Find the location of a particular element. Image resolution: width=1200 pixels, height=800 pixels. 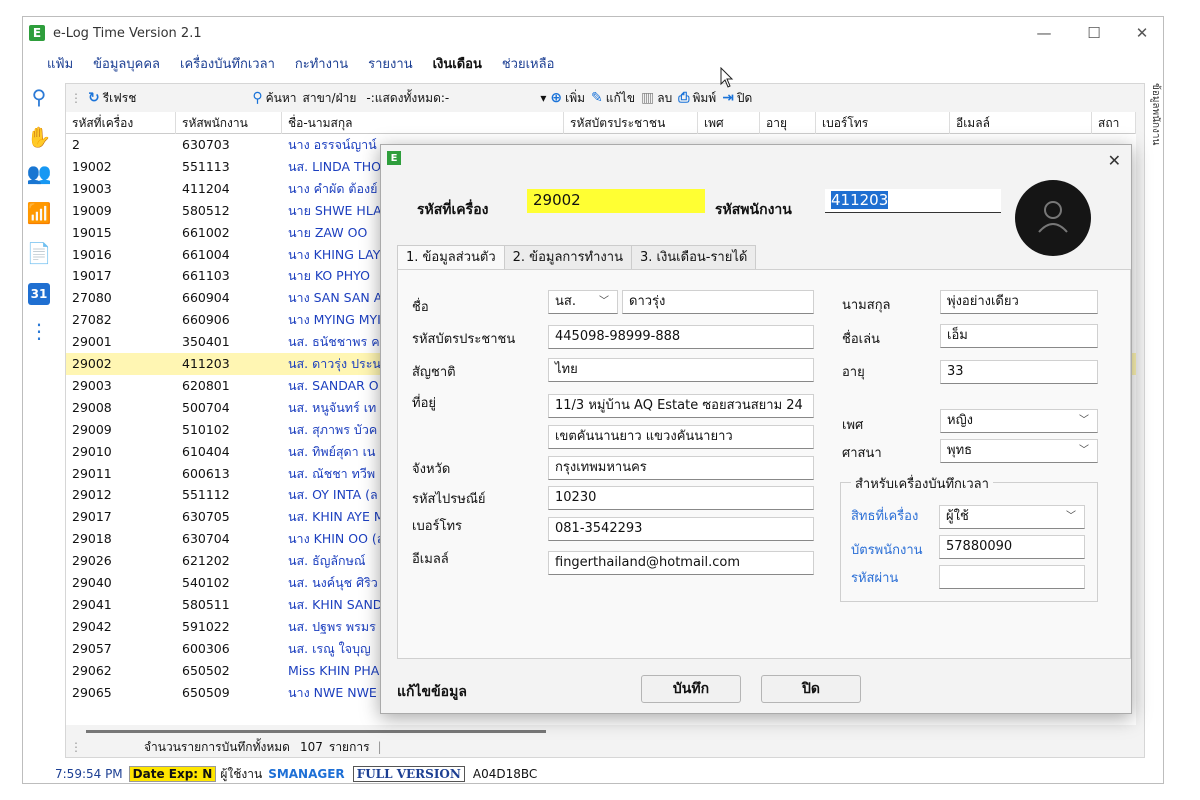

table-cell: 29065 is located at coordinates (92, 692).